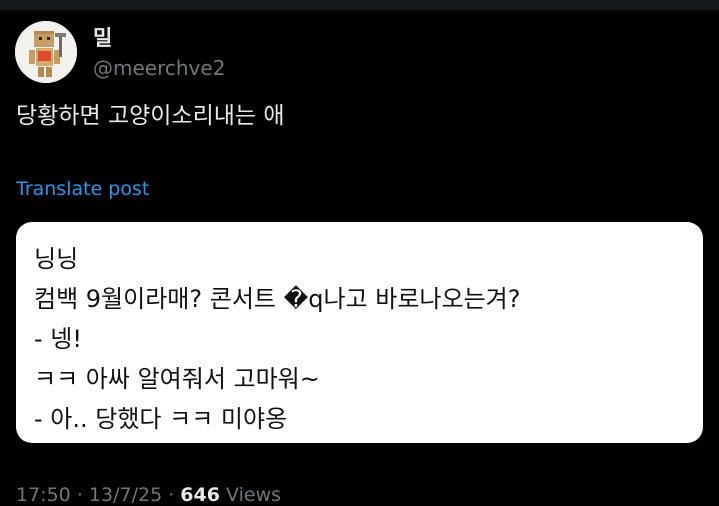  I want to click on media-text-line: 컴백 9월이라매? 콘서트 �q나고 바로나오는겨?, so click(277, 299).